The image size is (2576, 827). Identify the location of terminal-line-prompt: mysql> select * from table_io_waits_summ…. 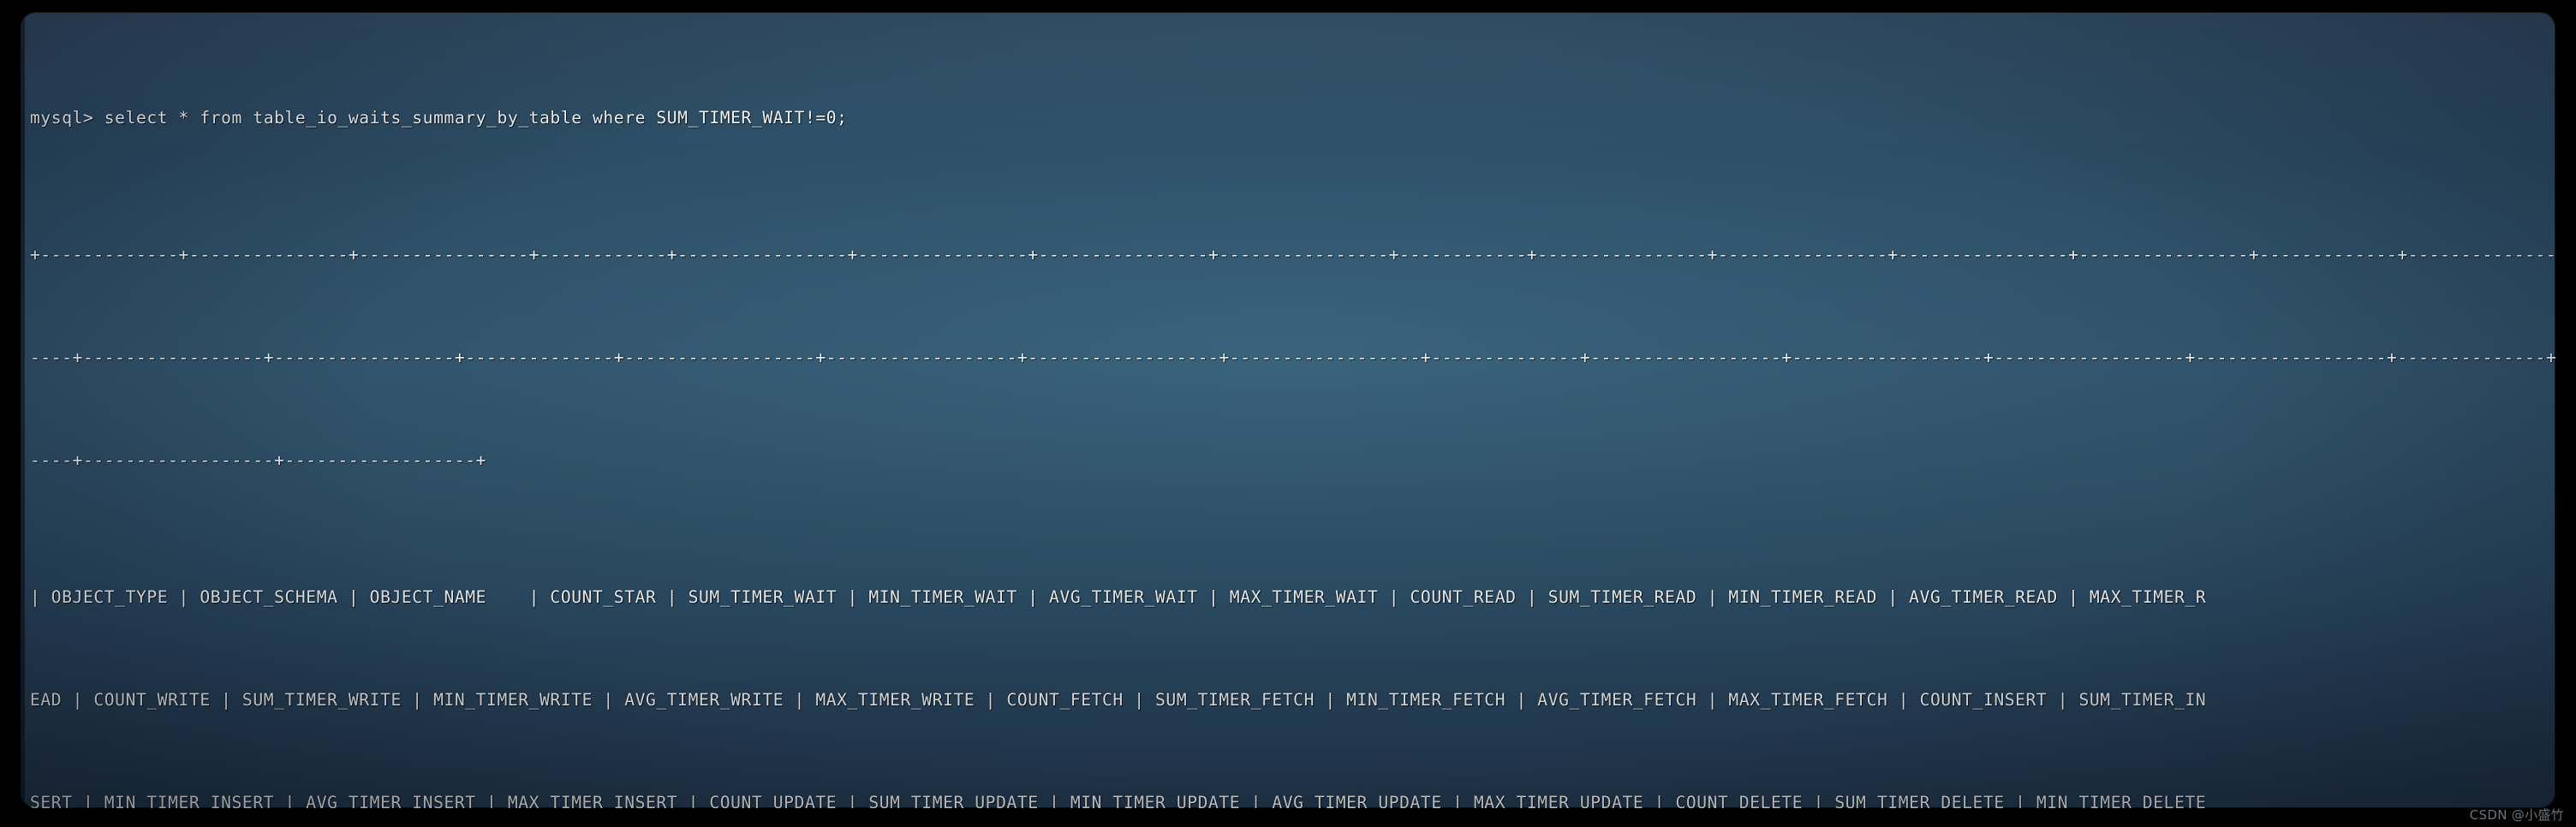
(1292, 118).